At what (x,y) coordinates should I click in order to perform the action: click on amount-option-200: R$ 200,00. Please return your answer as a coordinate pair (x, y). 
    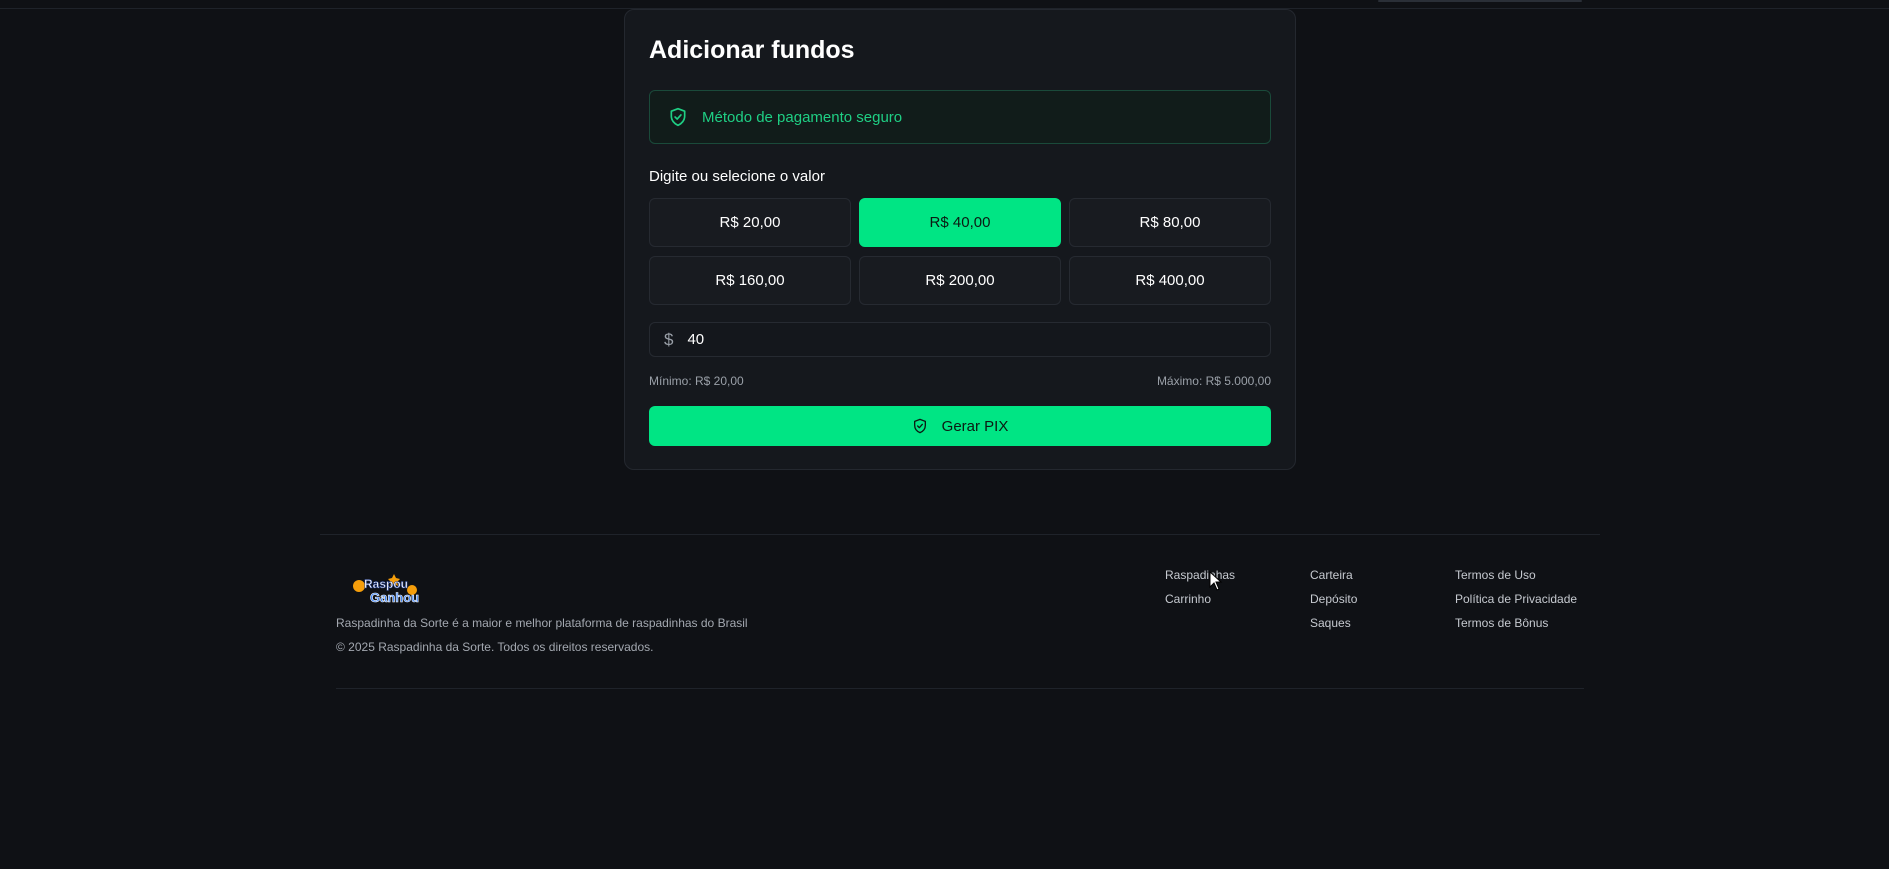
    Looking at the image, I should click on (960, 280).